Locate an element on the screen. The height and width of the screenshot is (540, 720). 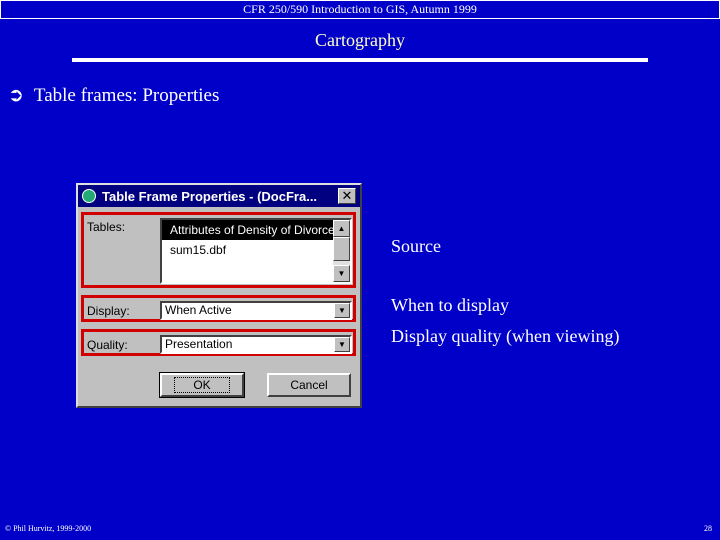
cancel-button: Cancel is located at coordinates (309, 385).